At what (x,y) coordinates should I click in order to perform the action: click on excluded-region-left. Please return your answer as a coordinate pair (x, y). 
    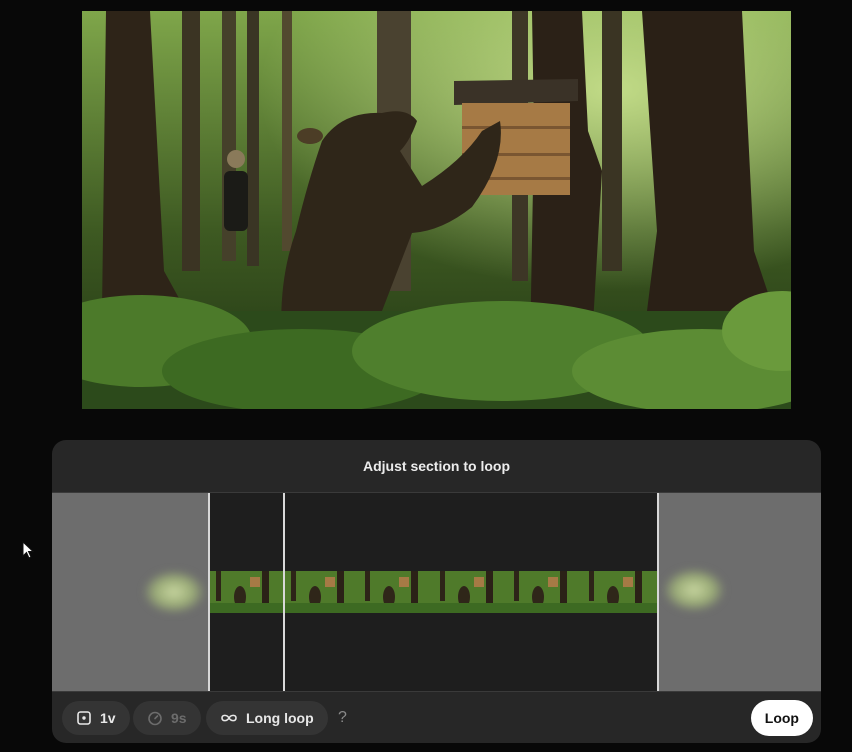
    Looking at the image, I should click on (130, 592).